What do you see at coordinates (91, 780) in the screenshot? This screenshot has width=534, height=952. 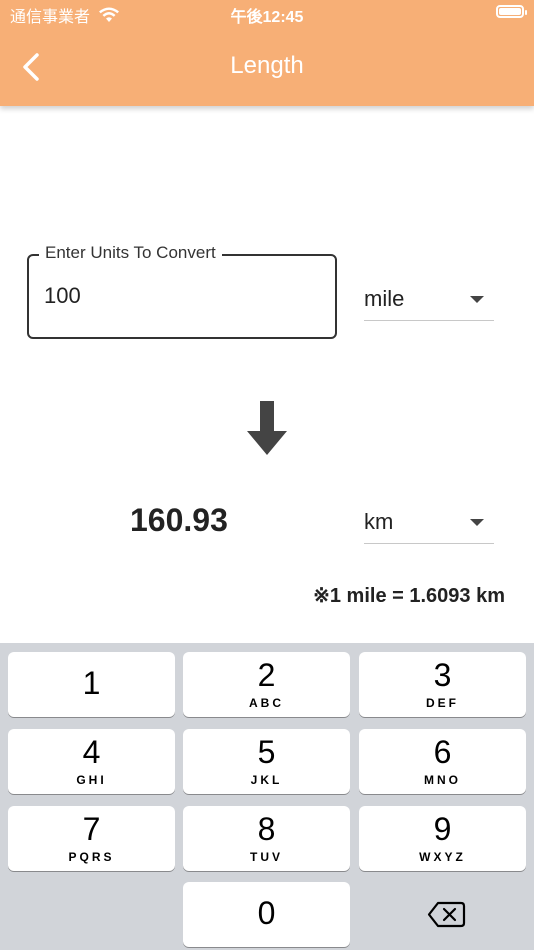 I see `key-letters: GHI` at bounding box center [91, 780].